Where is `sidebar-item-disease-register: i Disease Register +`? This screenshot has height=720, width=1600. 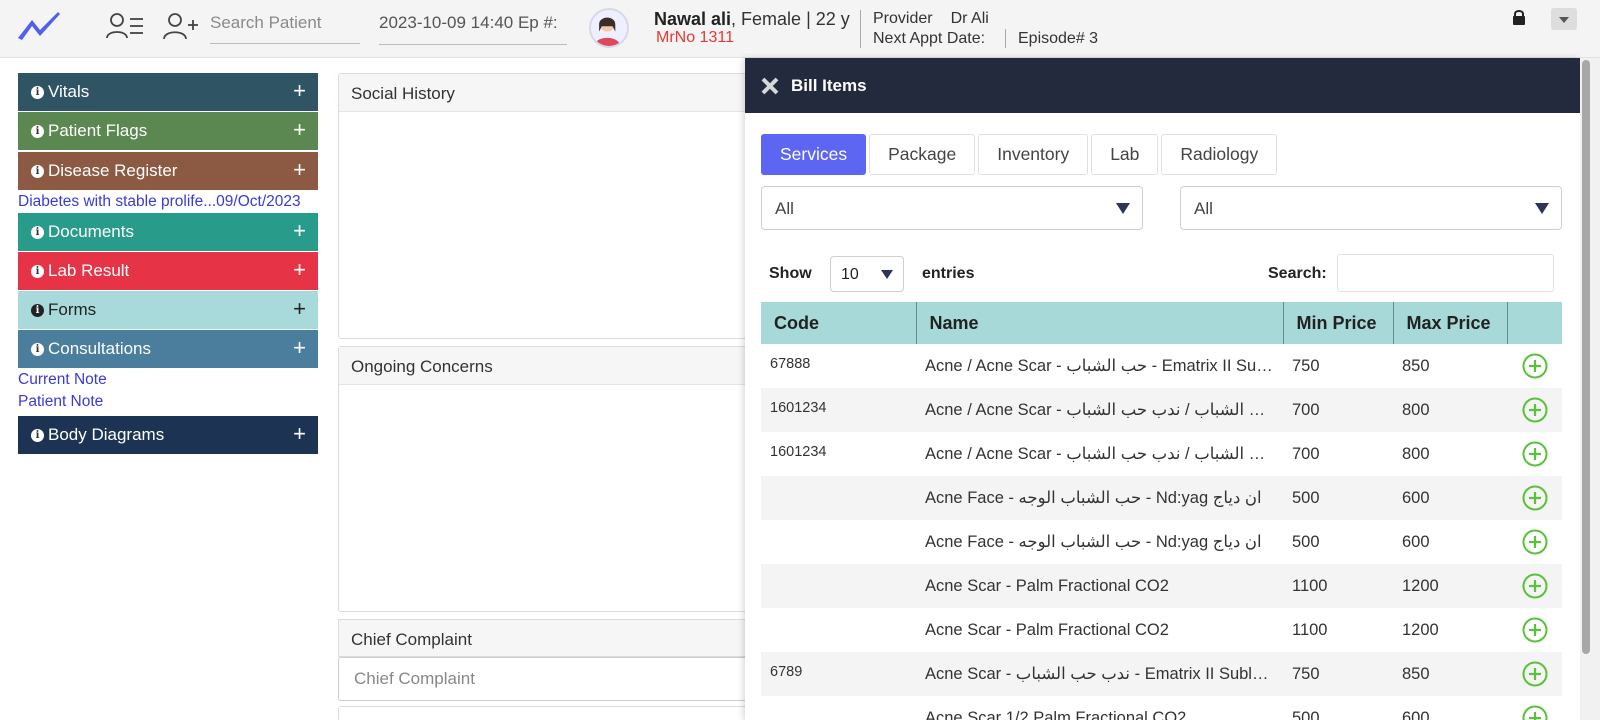 sidebar-item-disease-register: i Disease Register + is located at coordinates (168, 171).